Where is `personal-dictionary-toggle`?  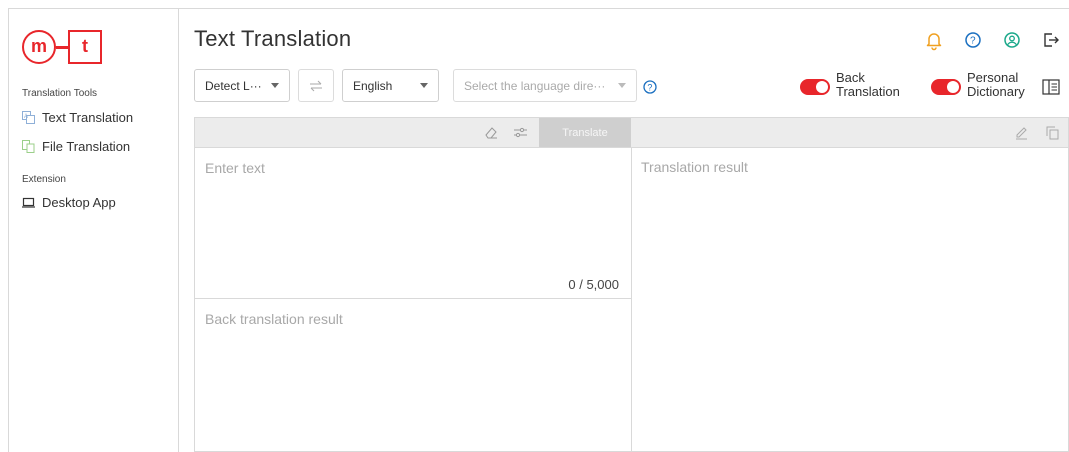 personal-dictionary-toggle is located at coordinates (946, 87).